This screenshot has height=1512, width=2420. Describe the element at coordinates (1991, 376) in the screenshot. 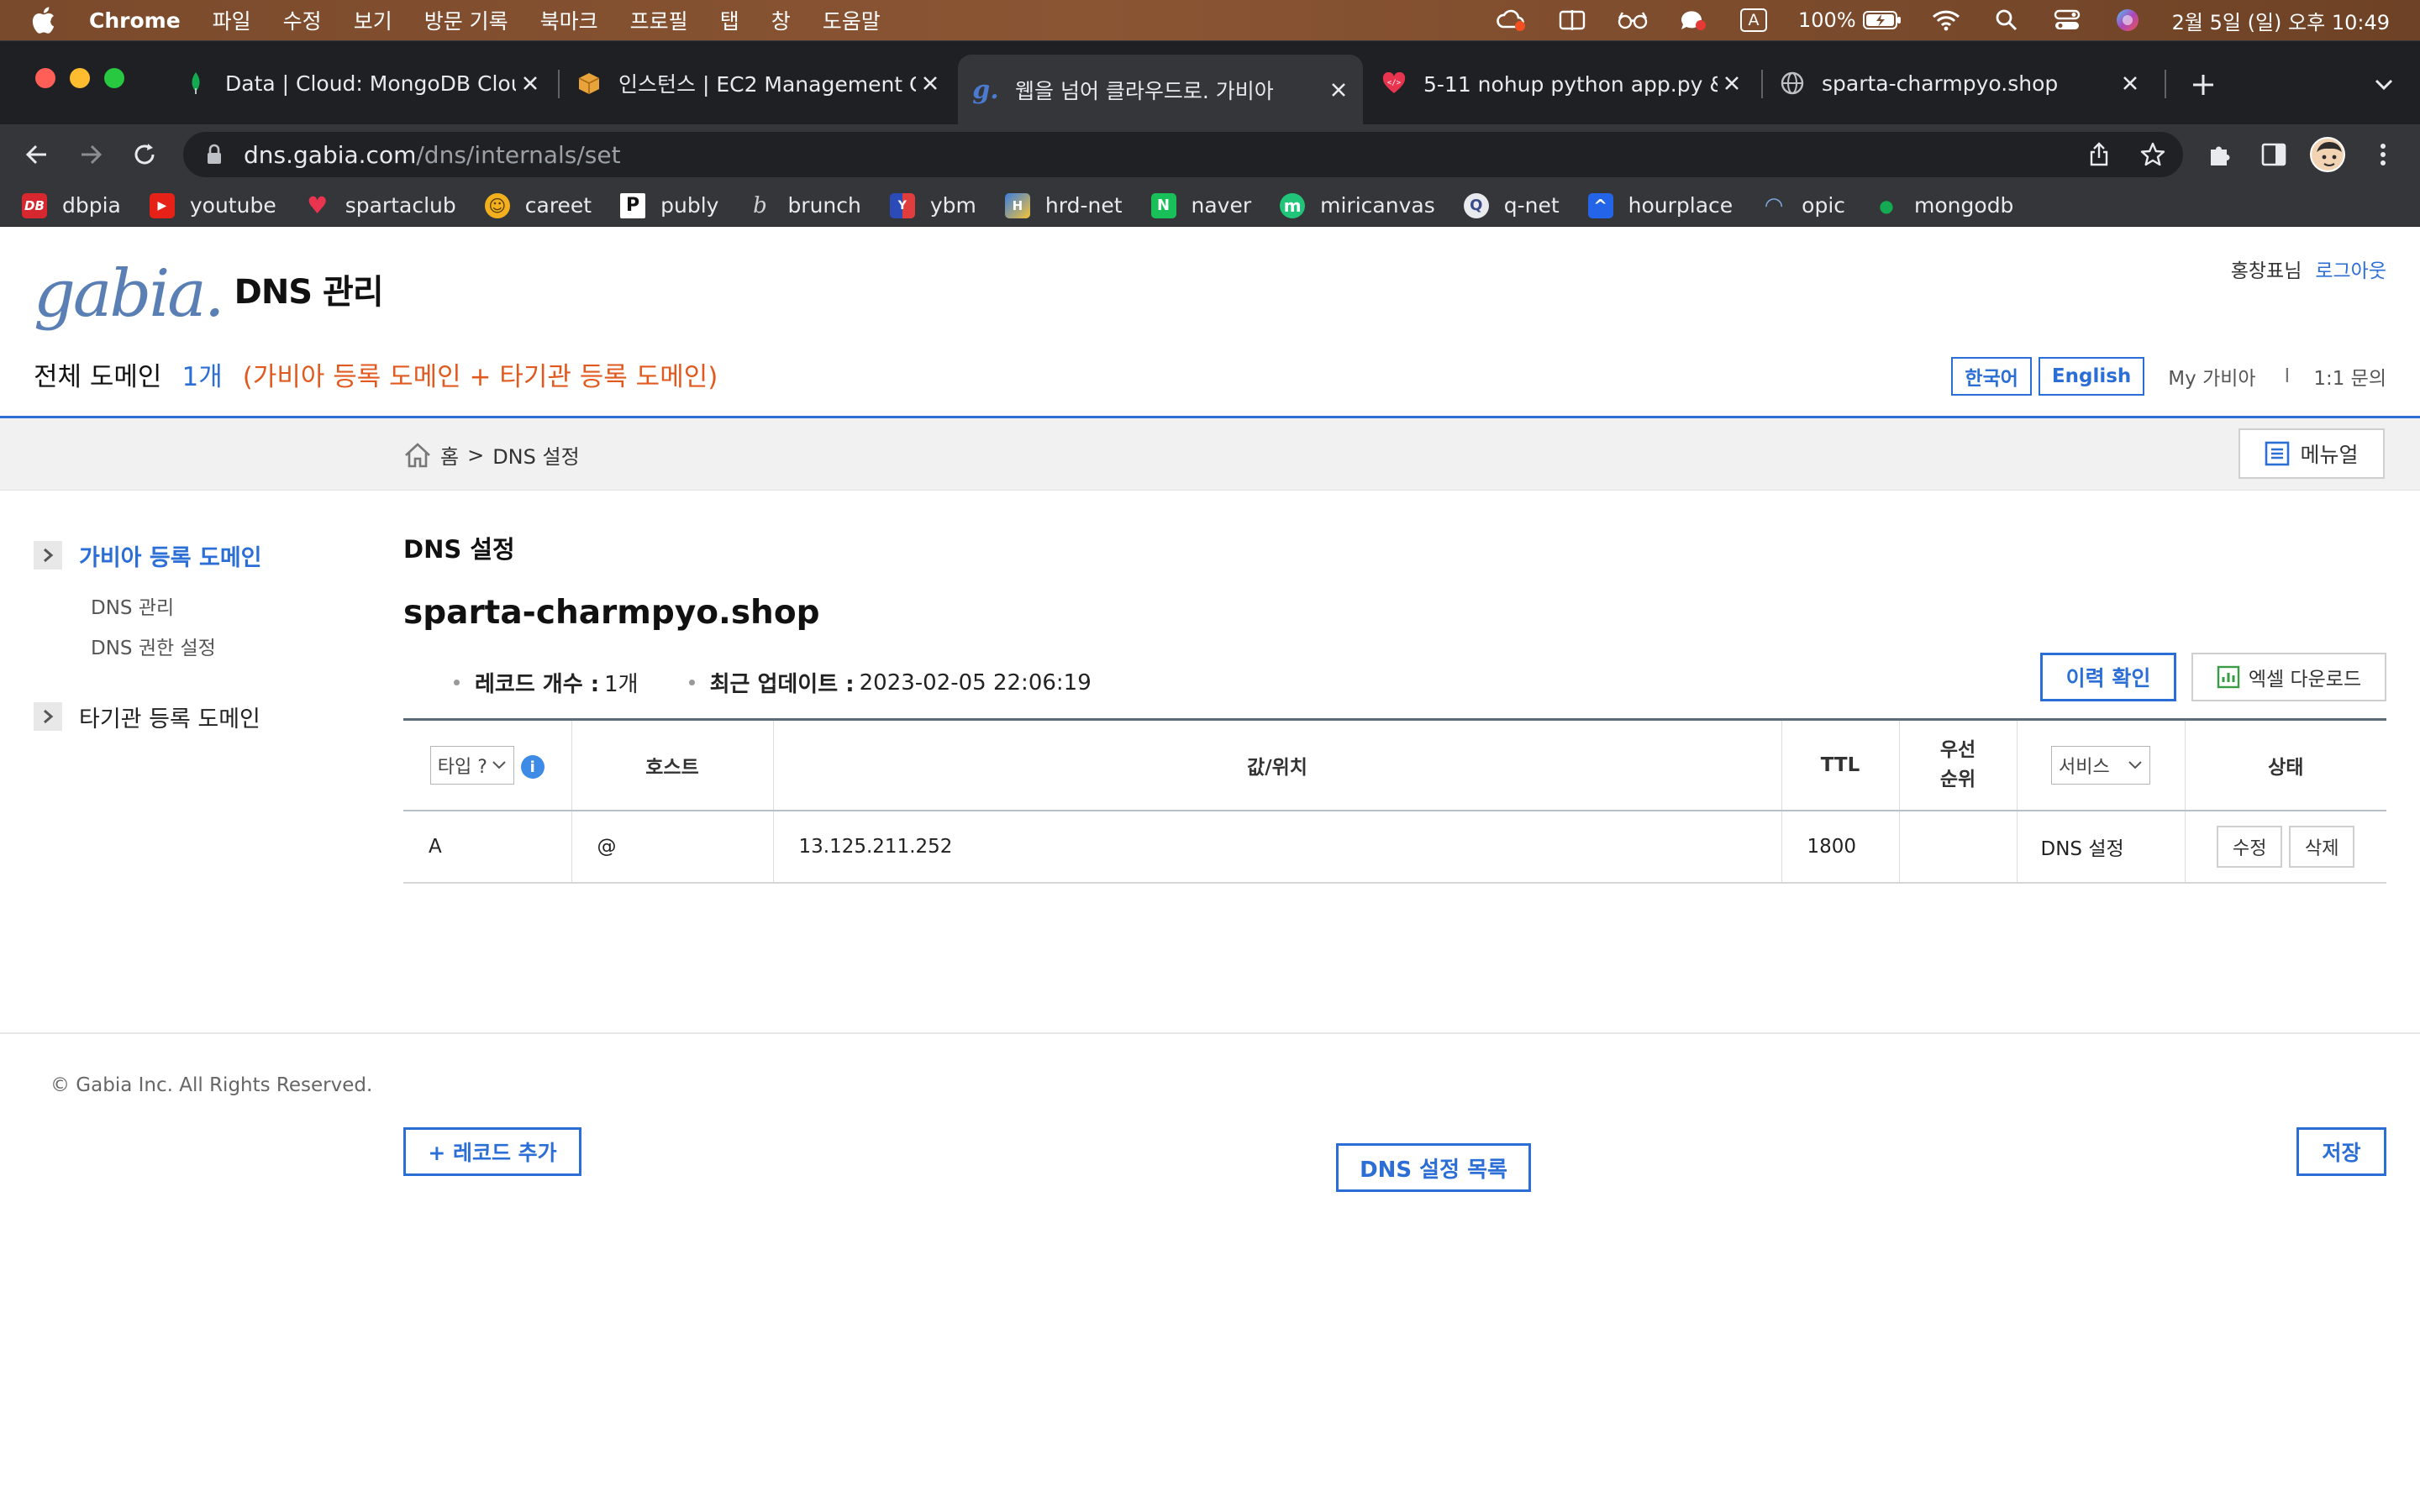

I see `lang-korean-button: 한국어` at that location.